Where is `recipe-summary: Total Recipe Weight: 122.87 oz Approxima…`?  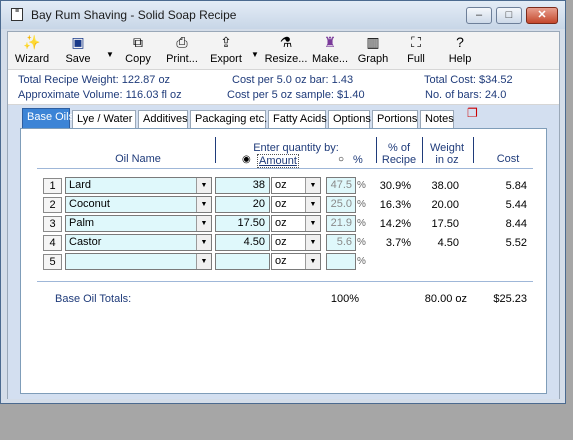
recipe-summary: Total Recipe Weight: 122.87 oz Approxima… is located at coordinates (283, 87).